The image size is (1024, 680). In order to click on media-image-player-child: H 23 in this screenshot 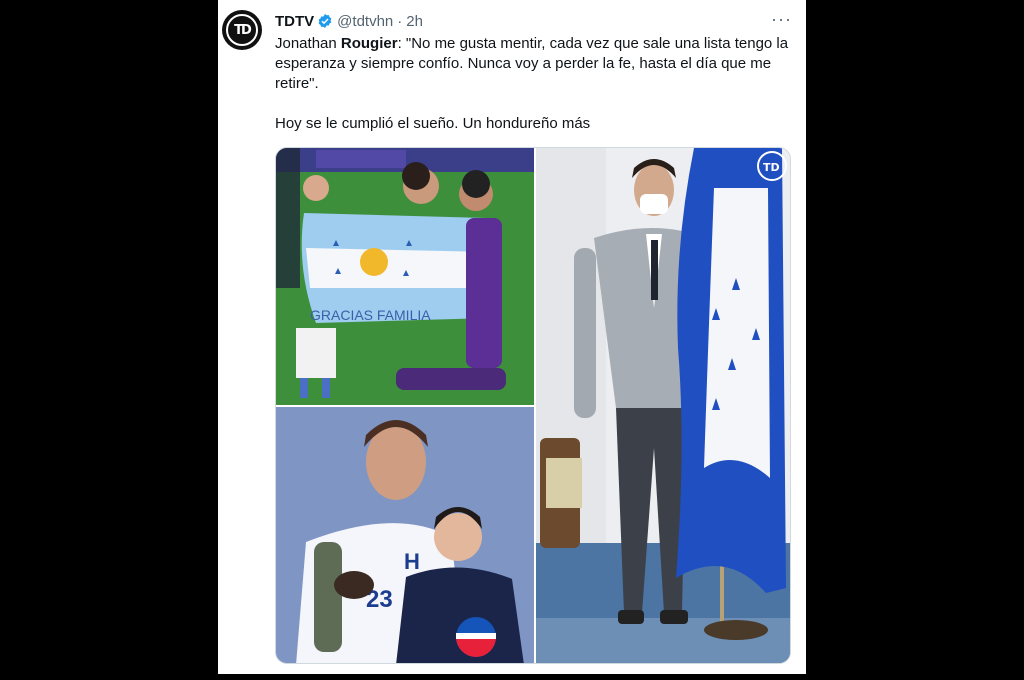, I will do `click(405, 535)`.